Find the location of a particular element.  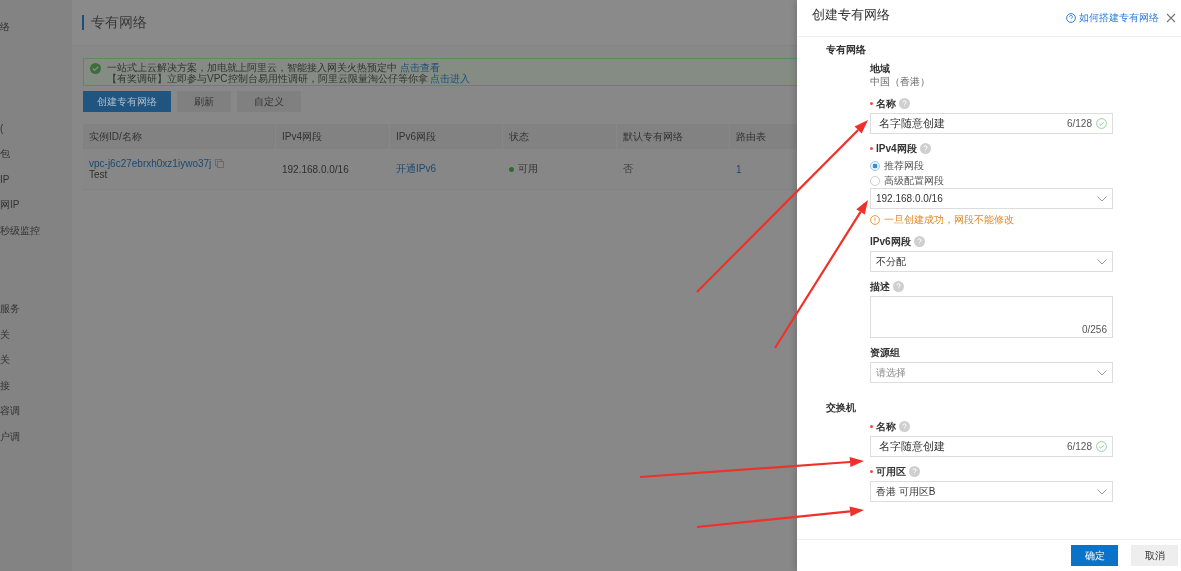

sidebar-item: ( is located at coordinates (2, 128).